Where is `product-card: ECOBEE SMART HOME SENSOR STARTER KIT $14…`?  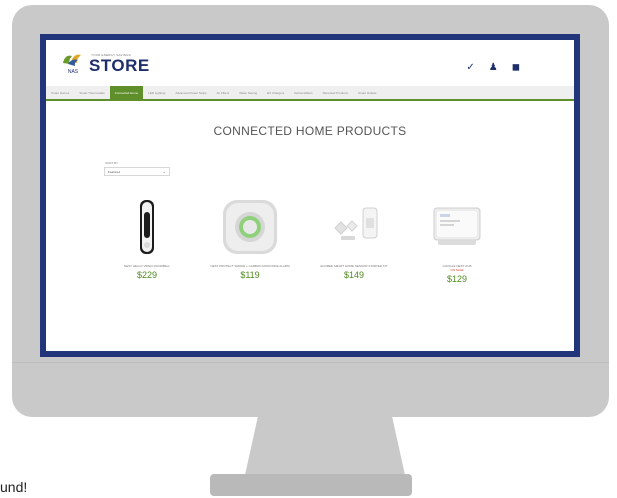 product-card: ECOBEE SMART HOME SENSOR STARTER KIT $14… is located at coordinates (354, 239).